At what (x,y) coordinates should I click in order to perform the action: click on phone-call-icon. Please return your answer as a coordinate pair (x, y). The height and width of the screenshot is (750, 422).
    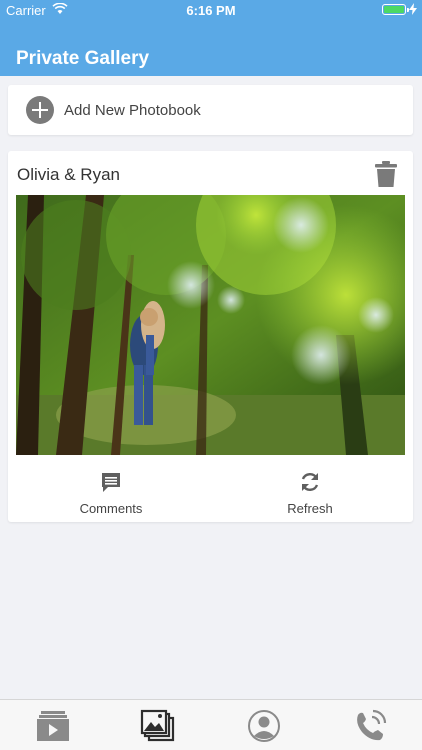
    Looking at the image, I should click on (372, 725).